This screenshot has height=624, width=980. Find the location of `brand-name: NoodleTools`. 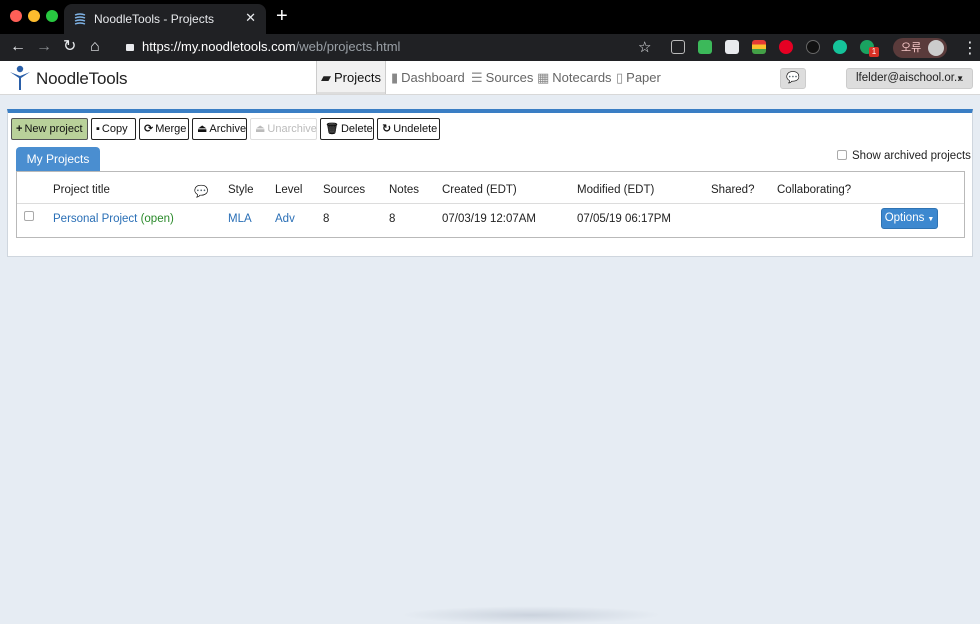

brand-name: NoodleTools is located at coordinates (82, 78).